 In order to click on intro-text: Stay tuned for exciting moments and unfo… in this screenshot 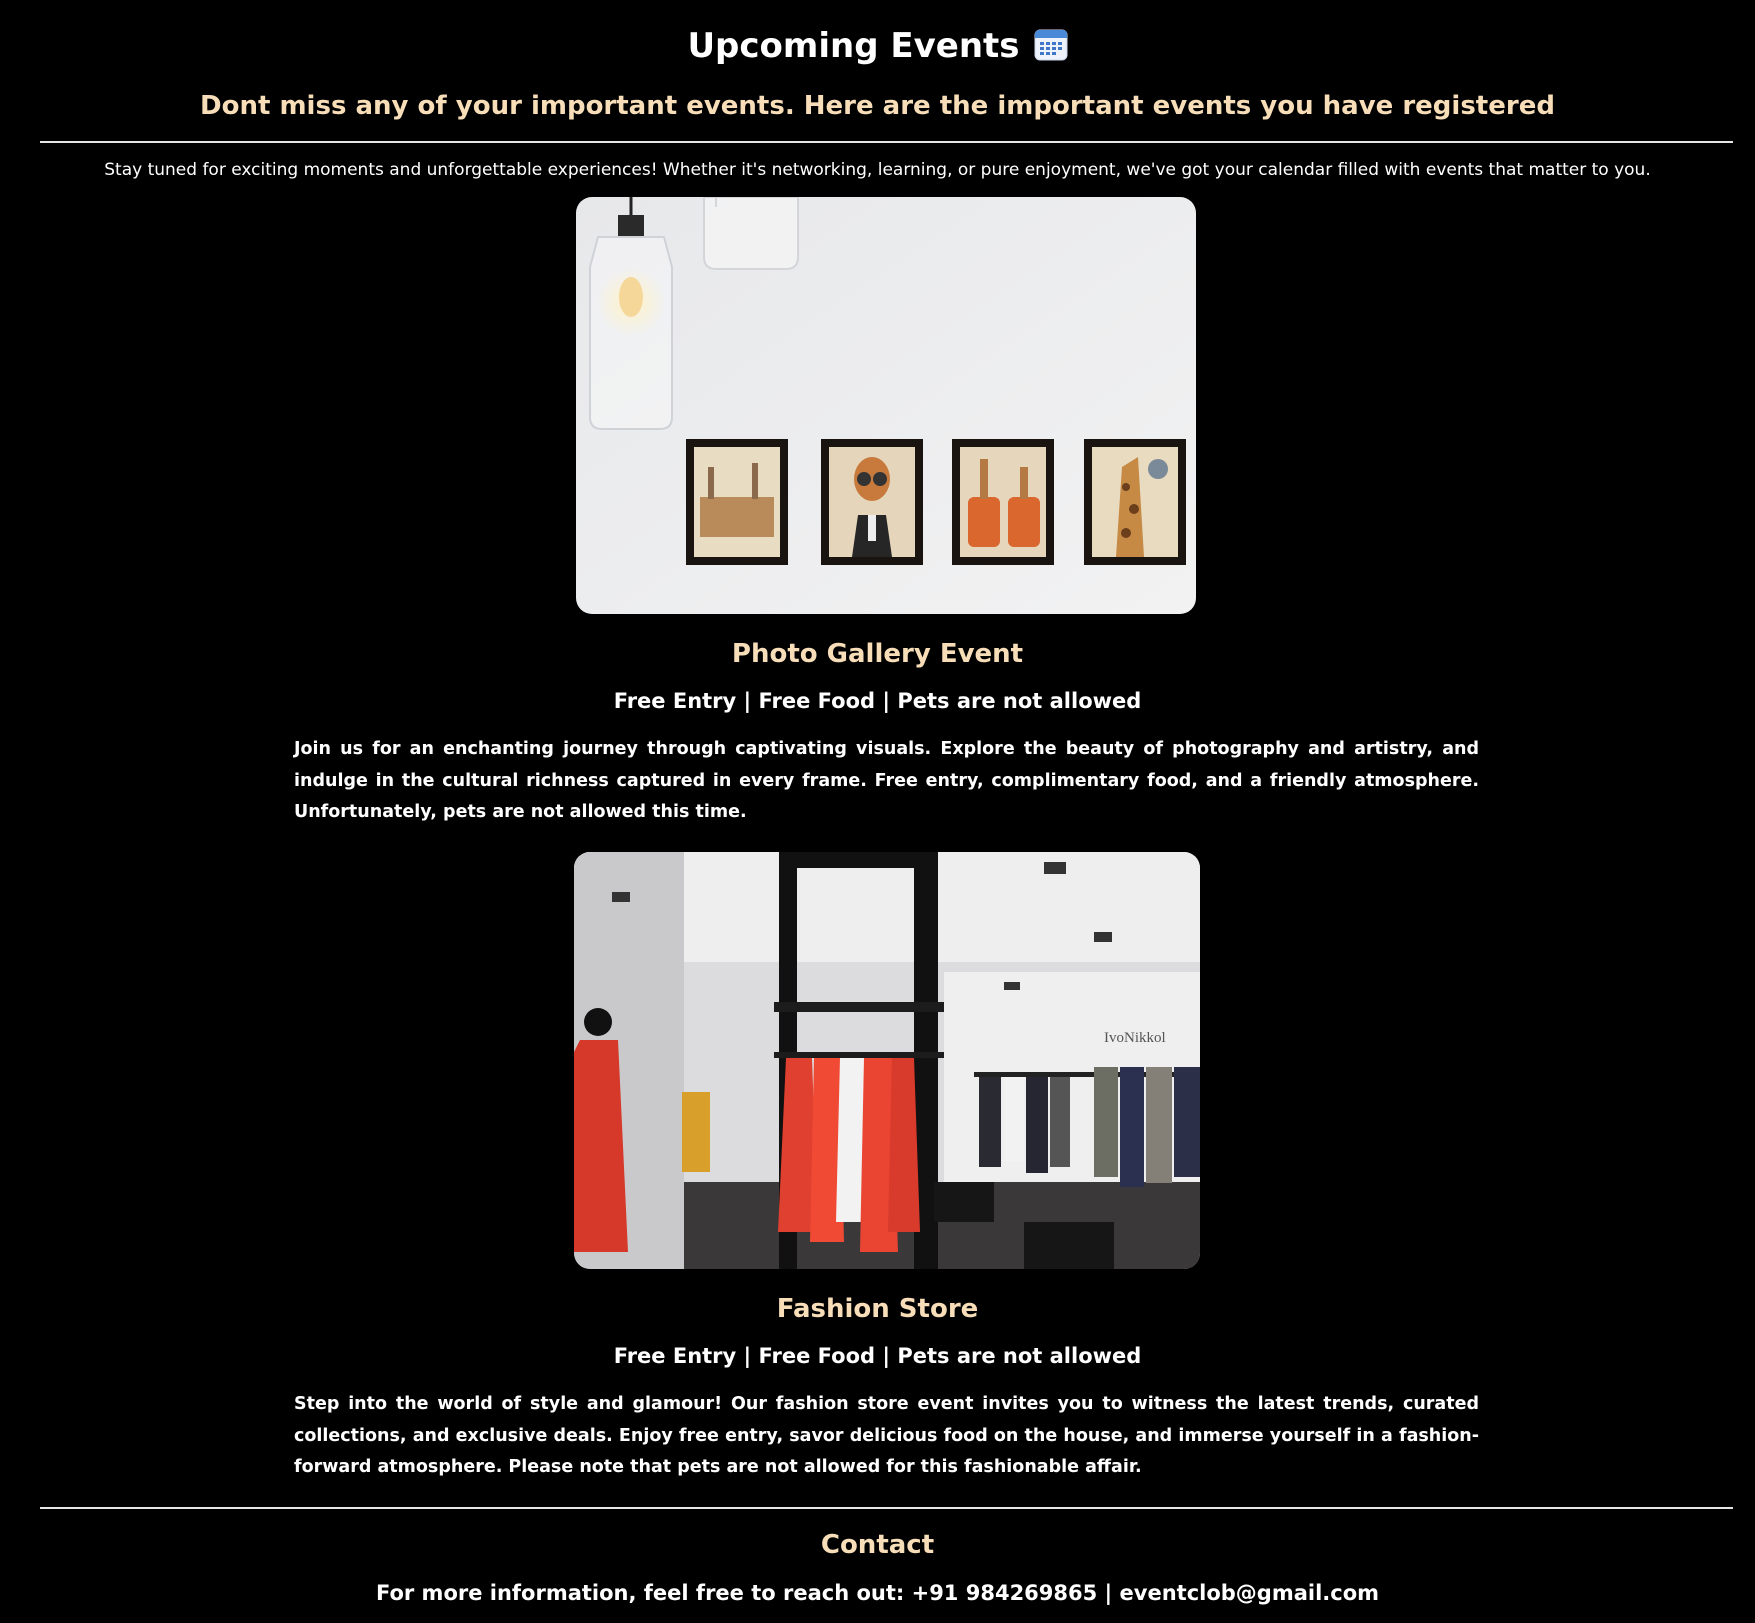, I will do `click(877, 170)`.